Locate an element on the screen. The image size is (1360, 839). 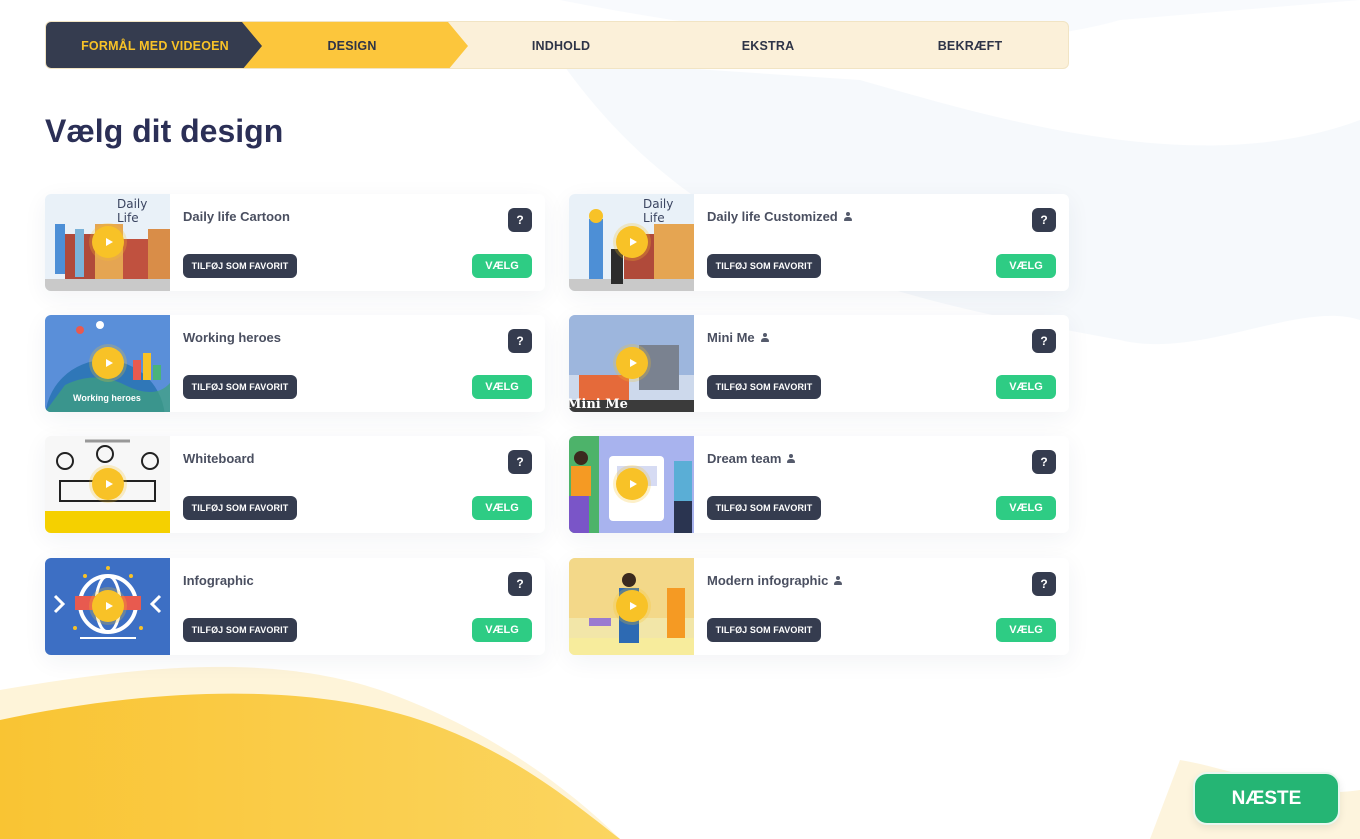
design-title: Mini Me is located at coordinates (738, 337).